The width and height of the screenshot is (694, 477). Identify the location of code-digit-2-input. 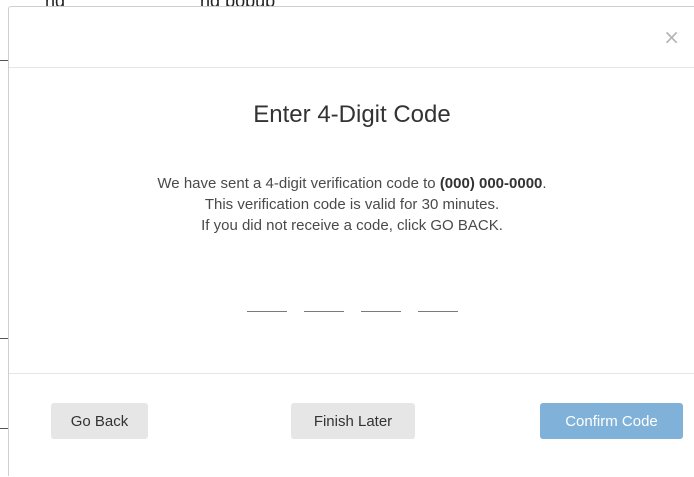
(324, 302).